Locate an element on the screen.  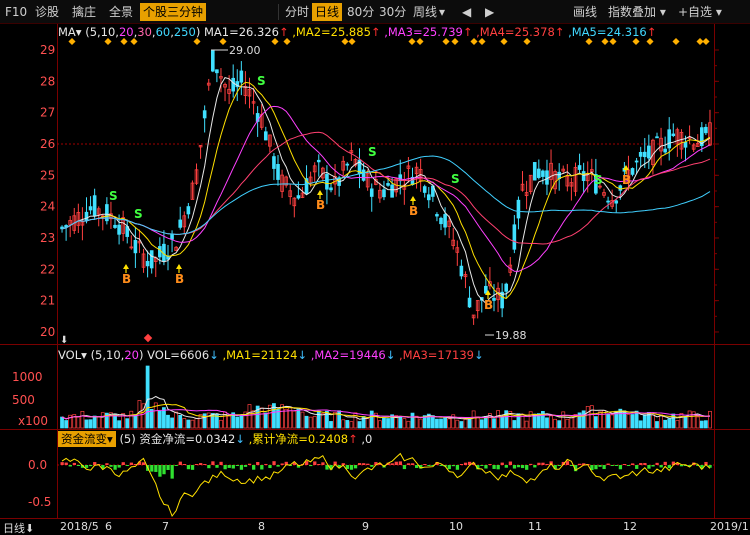
price-tick-label: 29 is located at coordinates (47, 50).